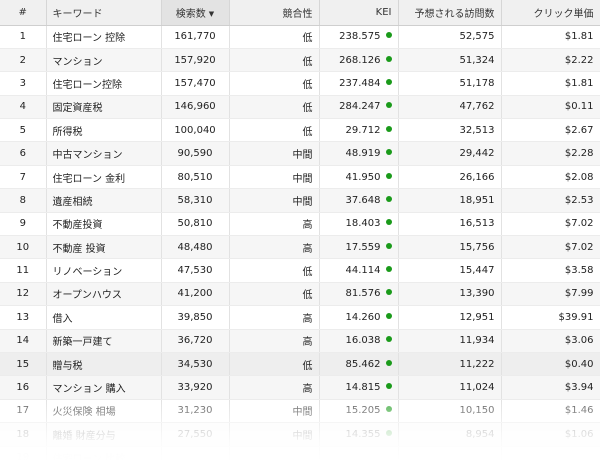  I want to click on cell-value: 237.484, so click(360, 83).